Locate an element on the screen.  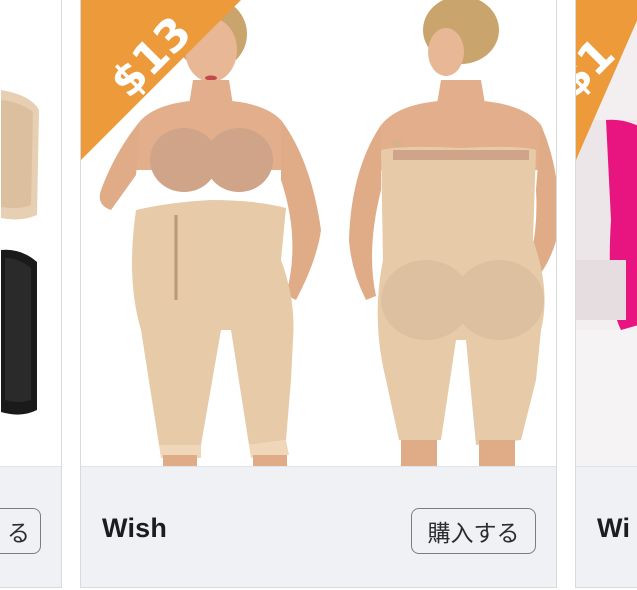
buy-button-left: る is located at coordinates (20, 531).